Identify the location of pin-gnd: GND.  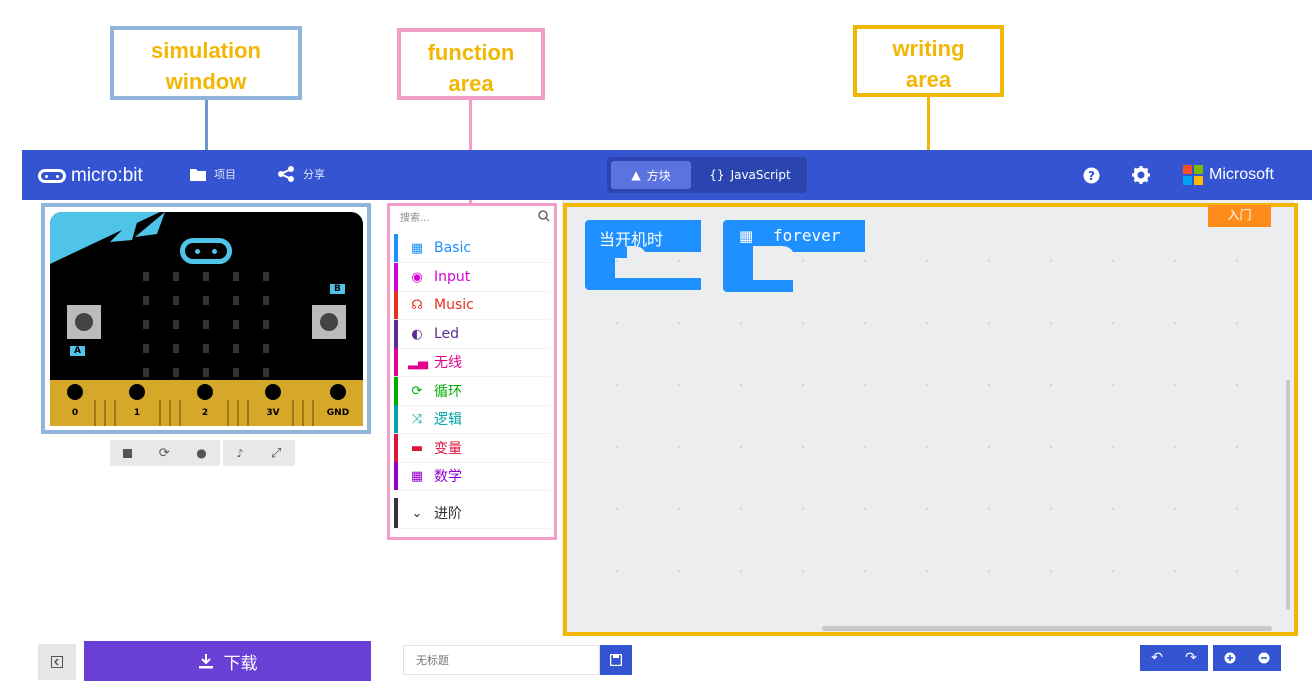
(338, 403).